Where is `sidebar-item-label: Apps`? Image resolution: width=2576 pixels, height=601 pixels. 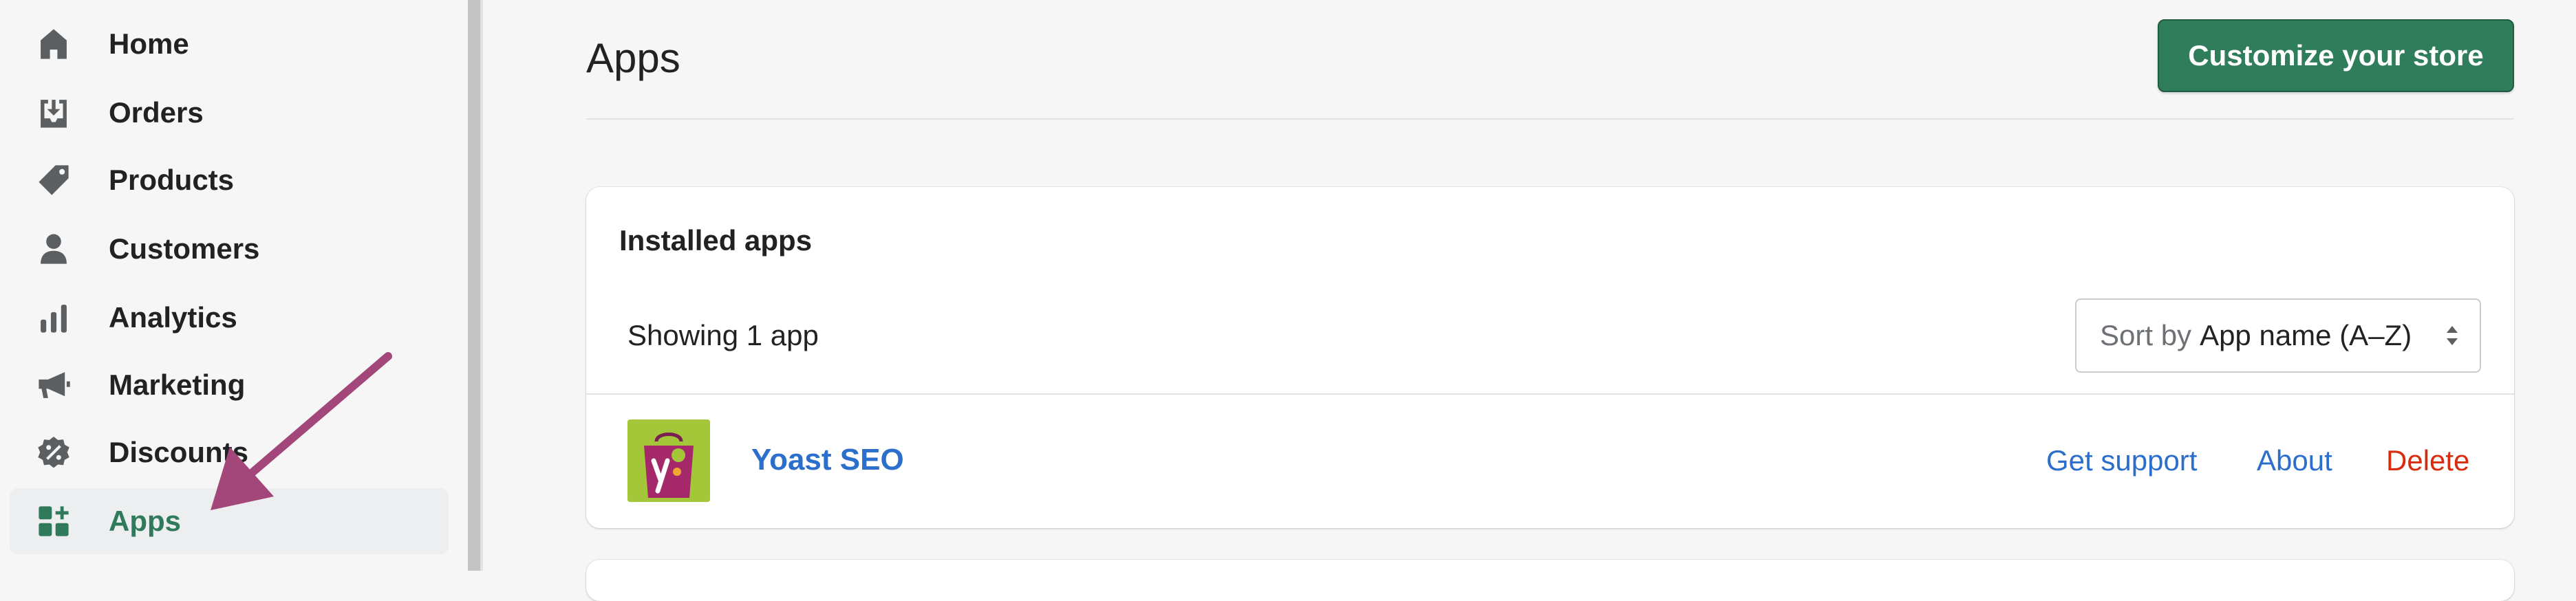
sidebar-item-label: Apps is located at coordinates (145, 521).